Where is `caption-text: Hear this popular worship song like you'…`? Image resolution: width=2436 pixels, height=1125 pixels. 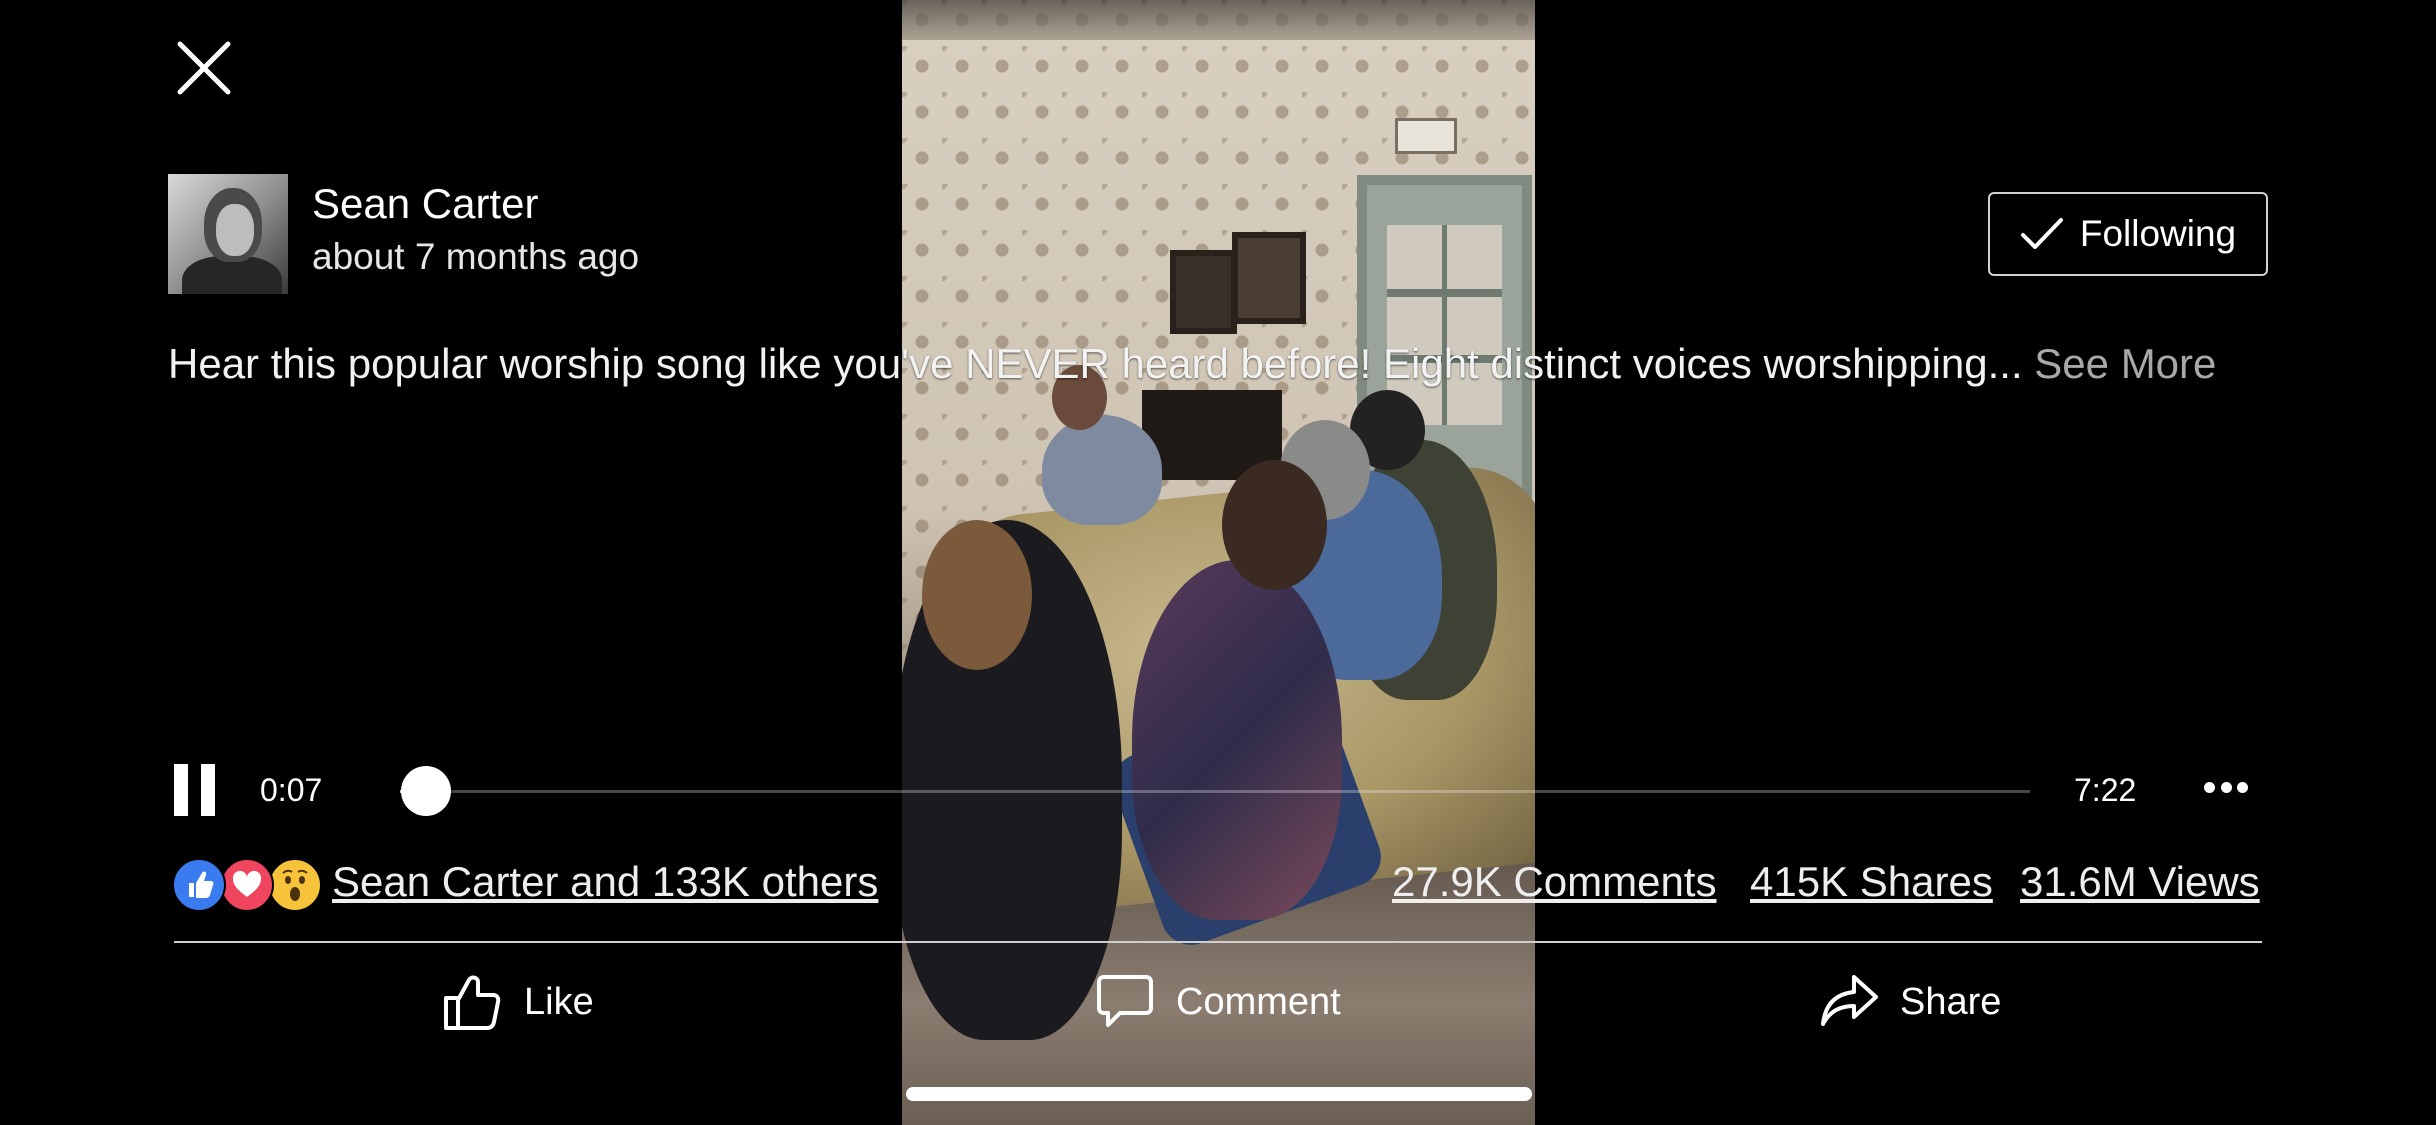 caption-text: Hear this popular worship song like you'… is located at coordinates (1095, 363).